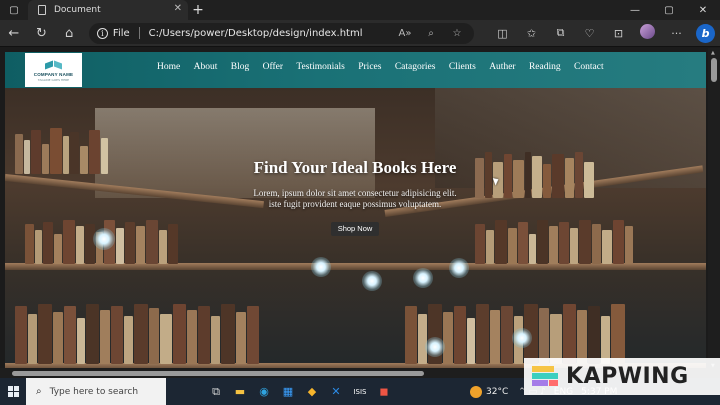 The height and width of the screenshot is (405, 720). Describe the element at coordinates (264, 391) in the screenshot. I see `edge-icon: ◉` at that location.